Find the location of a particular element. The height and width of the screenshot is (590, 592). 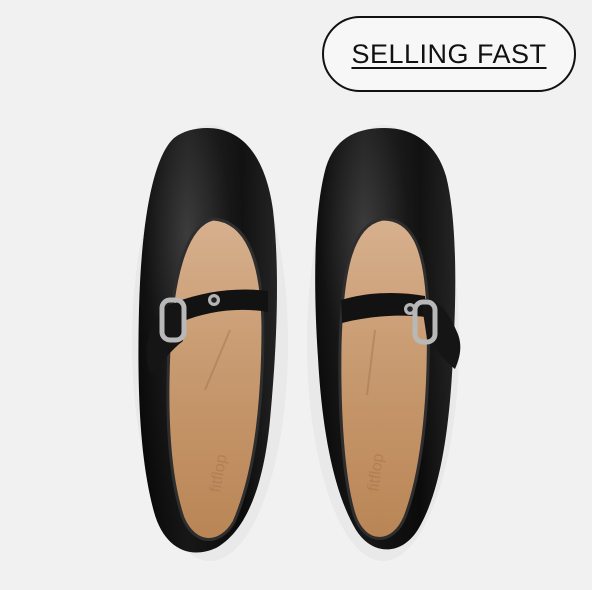

selling-fast-badge: SELLING FAST is located at coordinates (449, 54).